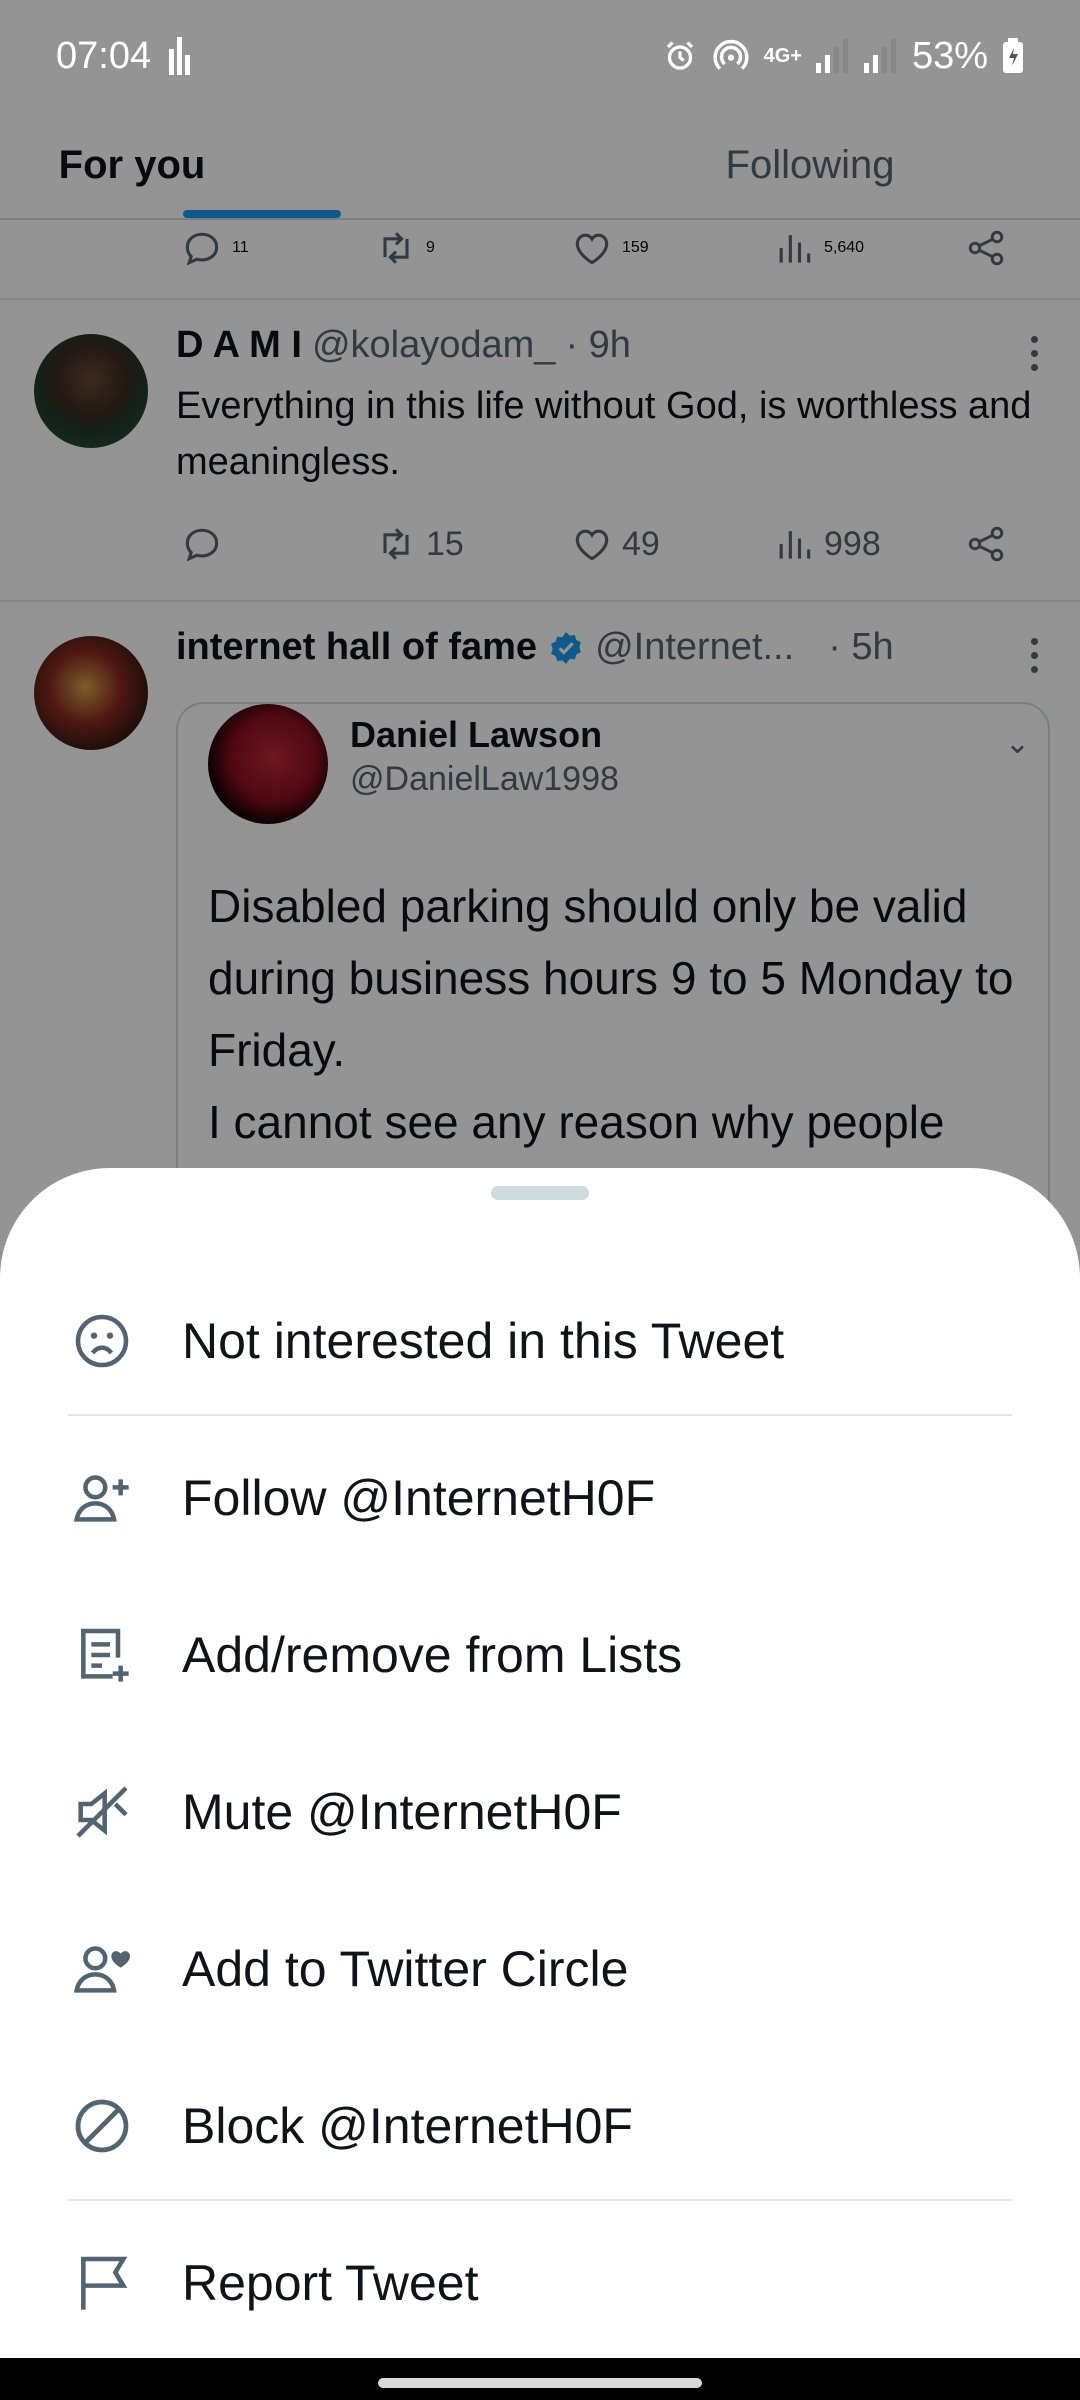 Image resolution: width=1080 pixels, height=2400 pixels. Describe the element at coordinates (540, 1193) in the screenshot. I see `sheet-drag-handle` at that location.